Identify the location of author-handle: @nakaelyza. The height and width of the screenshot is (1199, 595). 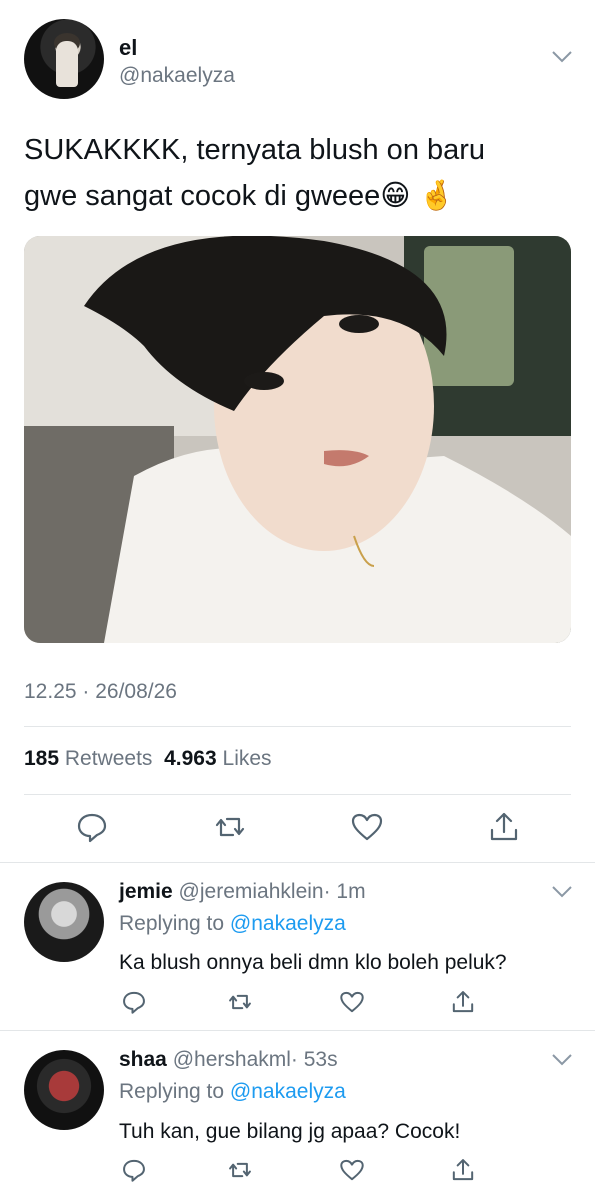
(177, 76).